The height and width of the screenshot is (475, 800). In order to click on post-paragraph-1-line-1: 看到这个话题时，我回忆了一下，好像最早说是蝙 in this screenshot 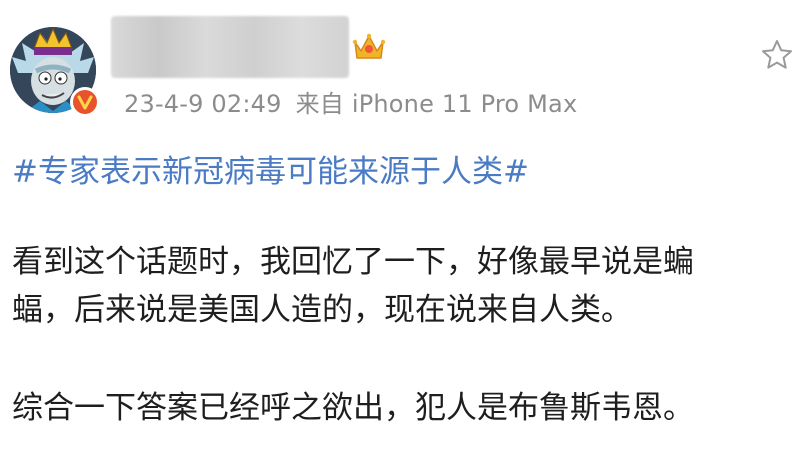, I will do `click(353, 262)`.